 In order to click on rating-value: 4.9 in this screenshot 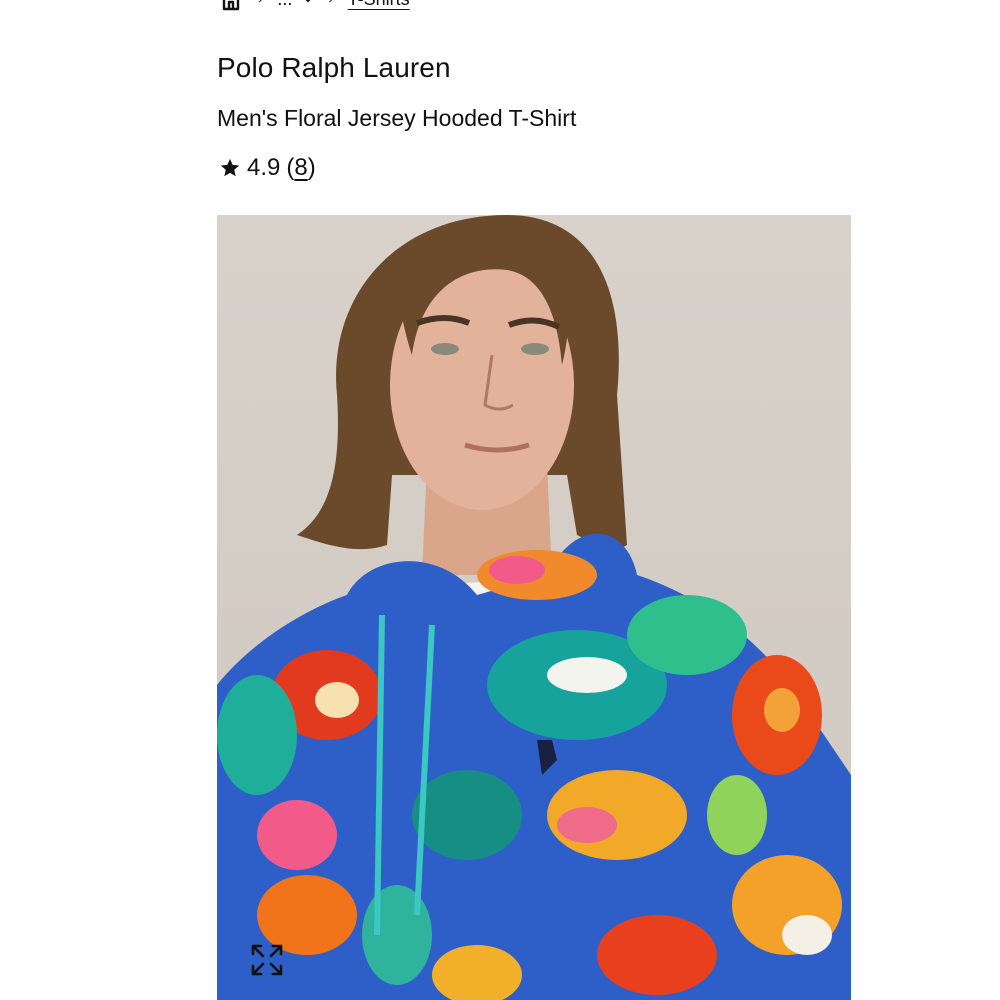, I will do `click(264, 167)`.